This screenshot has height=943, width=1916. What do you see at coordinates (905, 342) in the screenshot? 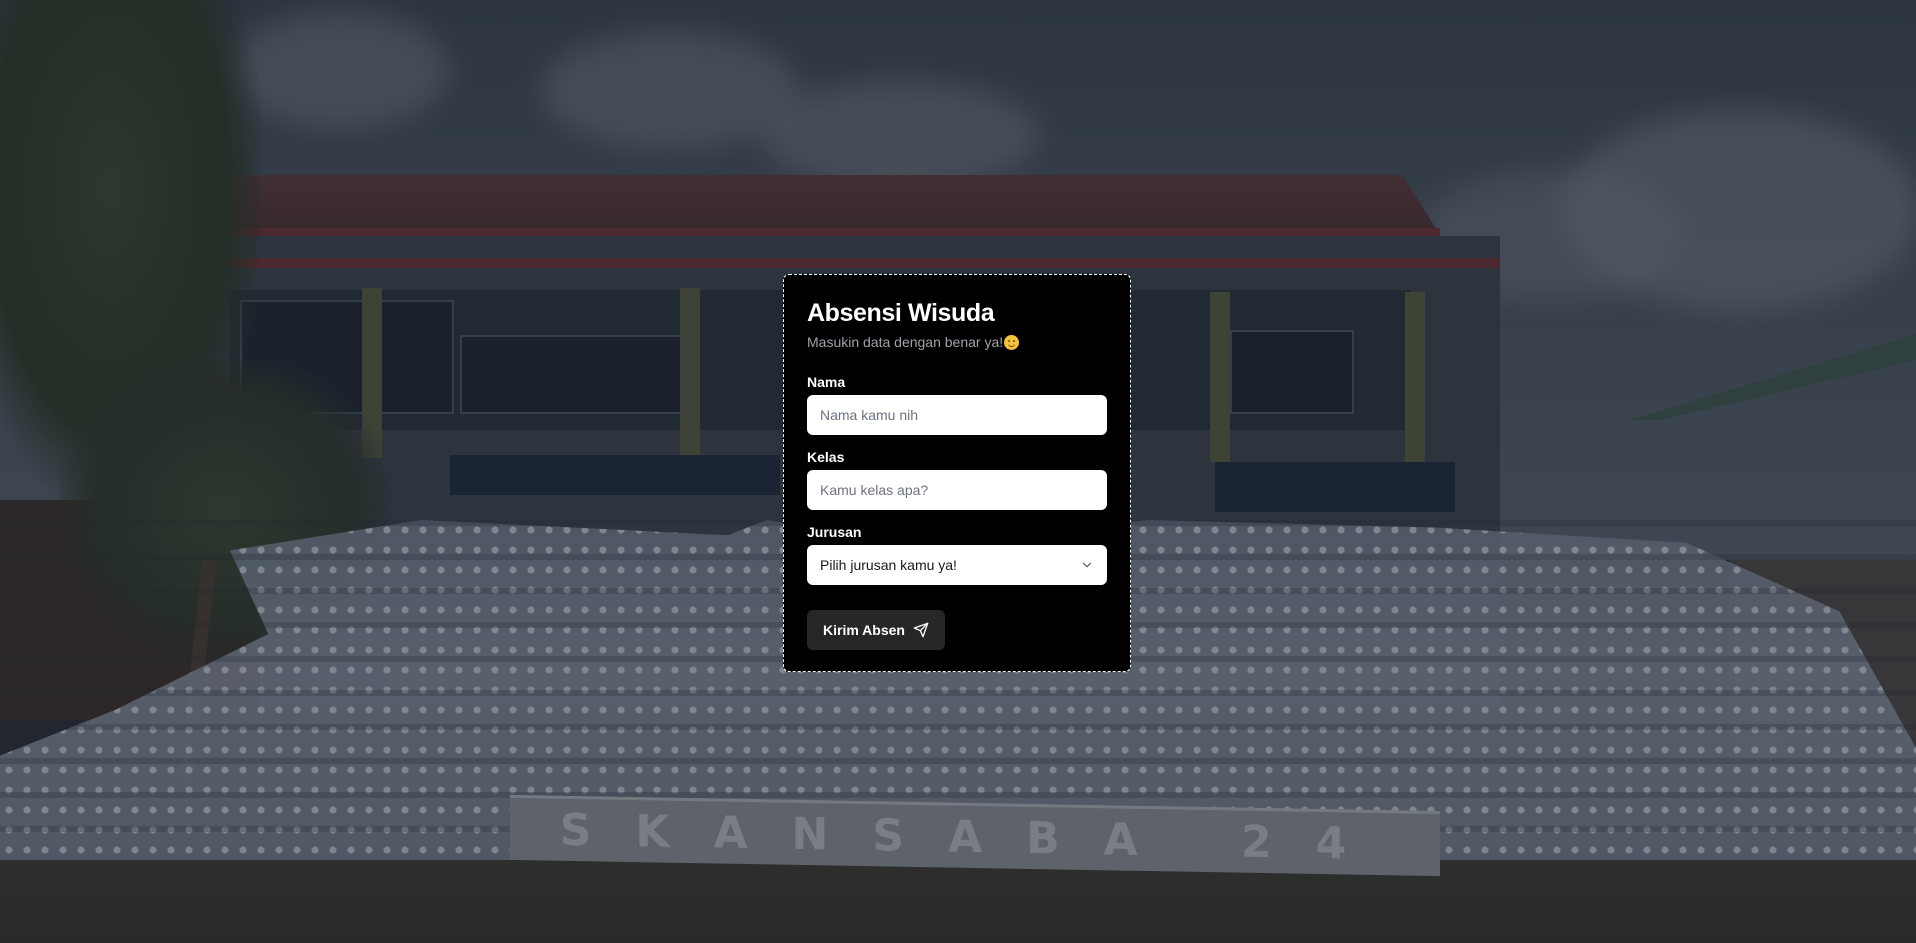
I see `form-subtitle-text: Masukin data dengan benar ya!` at bounding box center [905, 342].